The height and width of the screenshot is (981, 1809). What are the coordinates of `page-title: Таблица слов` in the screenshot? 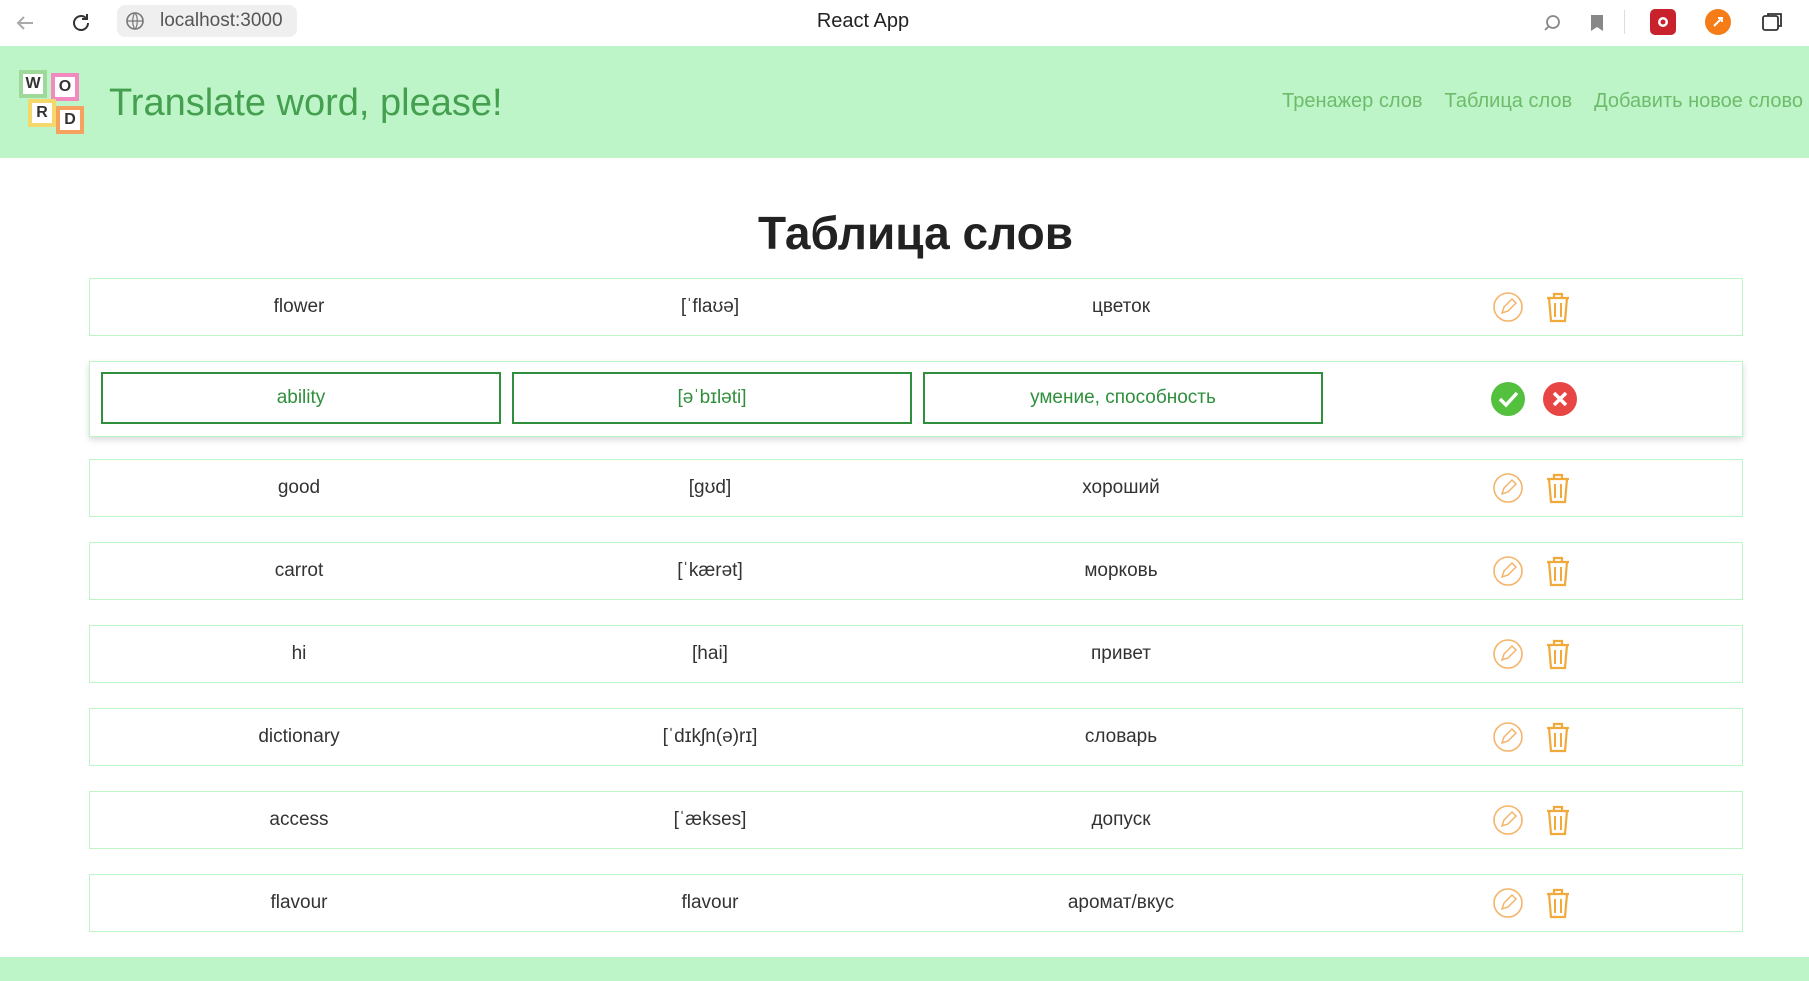 It's located at (915, 233).